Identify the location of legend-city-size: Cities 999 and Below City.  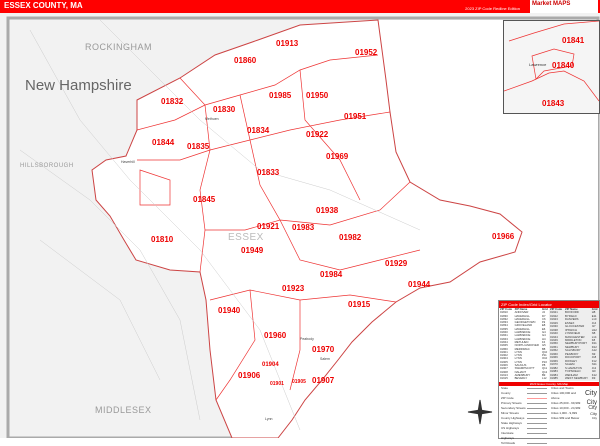
(574, 417).